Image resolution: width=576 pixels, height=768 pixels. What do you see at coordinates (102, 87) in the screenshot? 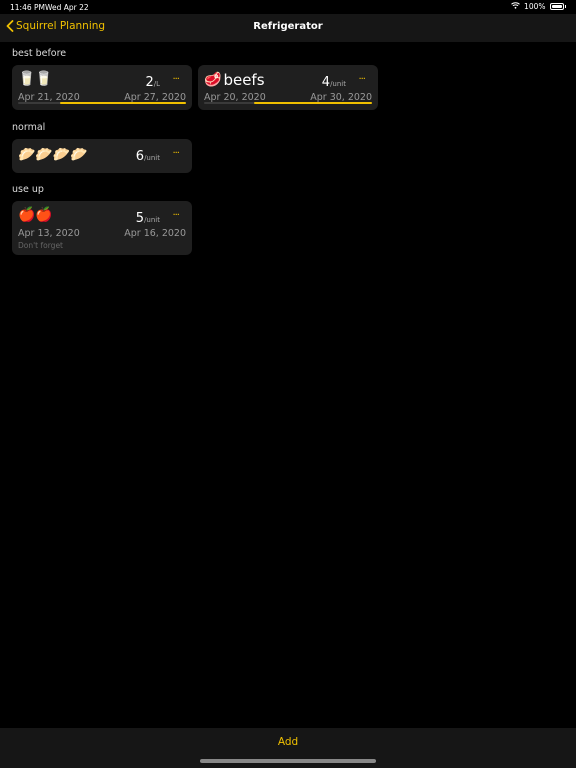
I see `item-card-milk: 🥛🥛 2/L ··· Apr 21, 2020 Apr 27, 2020` at bounding box center [102, 87].